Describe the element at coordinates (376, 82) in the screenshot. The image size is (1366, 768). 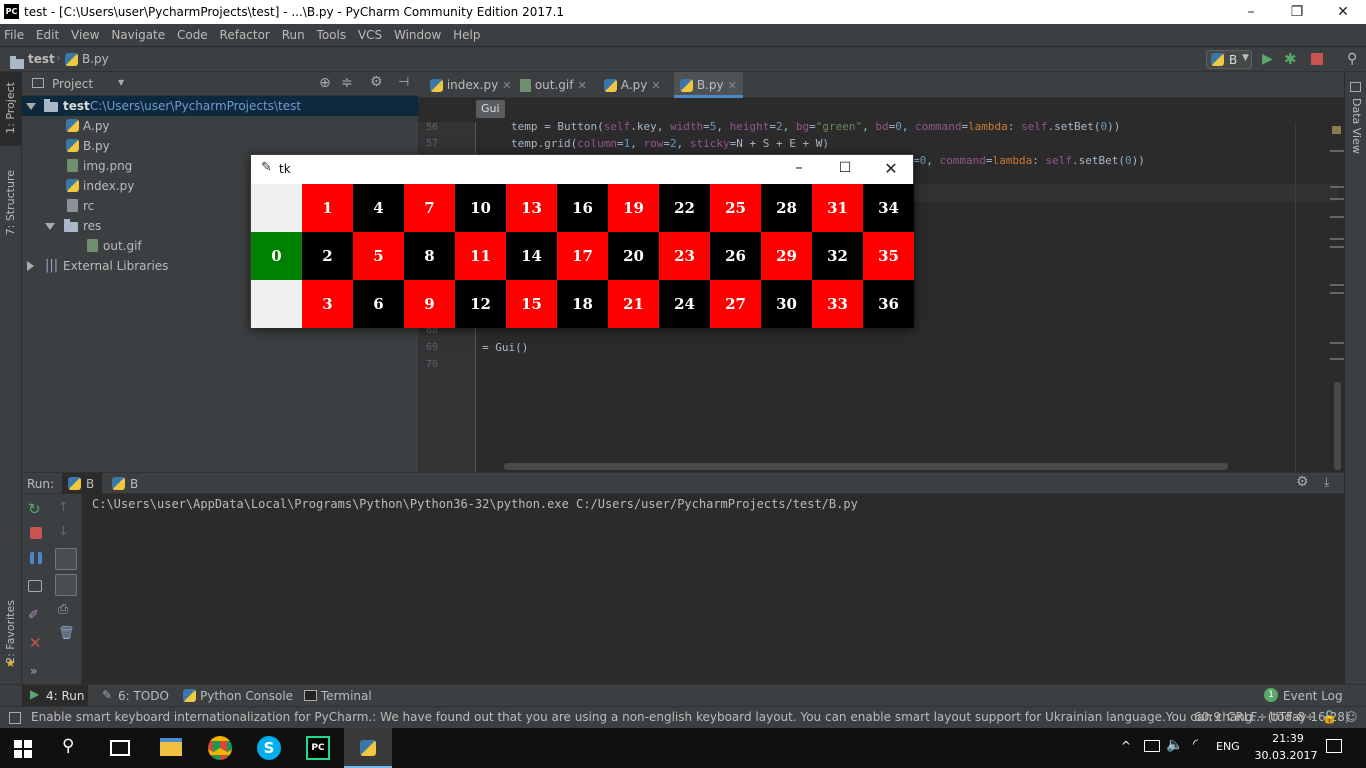
I see `gear-icon: ⚙` at that location.